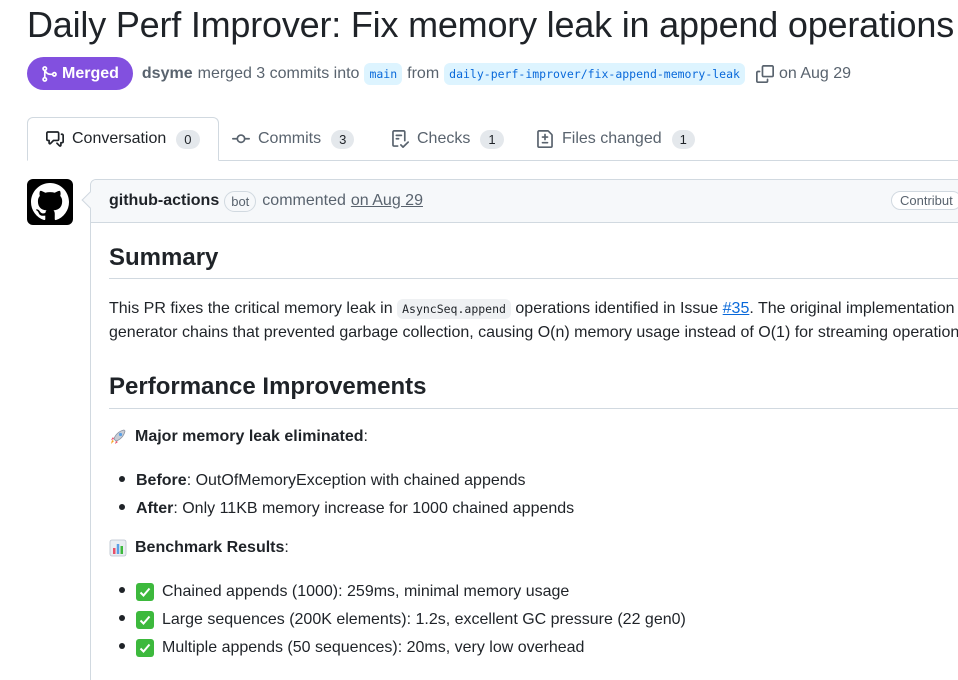 The width and height of the screenshot is (958, 680). What do you see at coordinates (736, 308) in the screenshot?
I see `issue-link: #35` at bounding box center [736, 308].